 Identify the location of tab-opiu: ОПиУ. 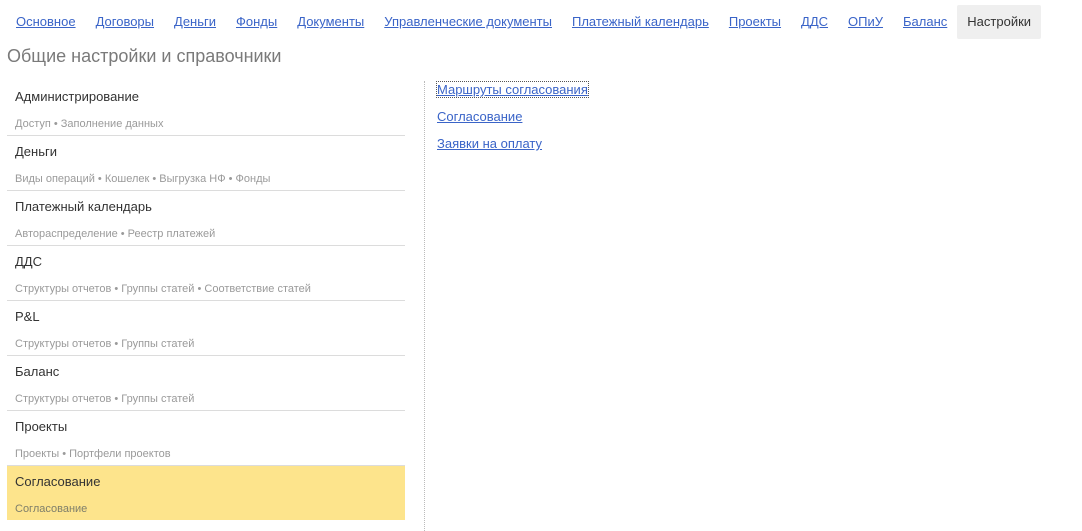
(865, 22).